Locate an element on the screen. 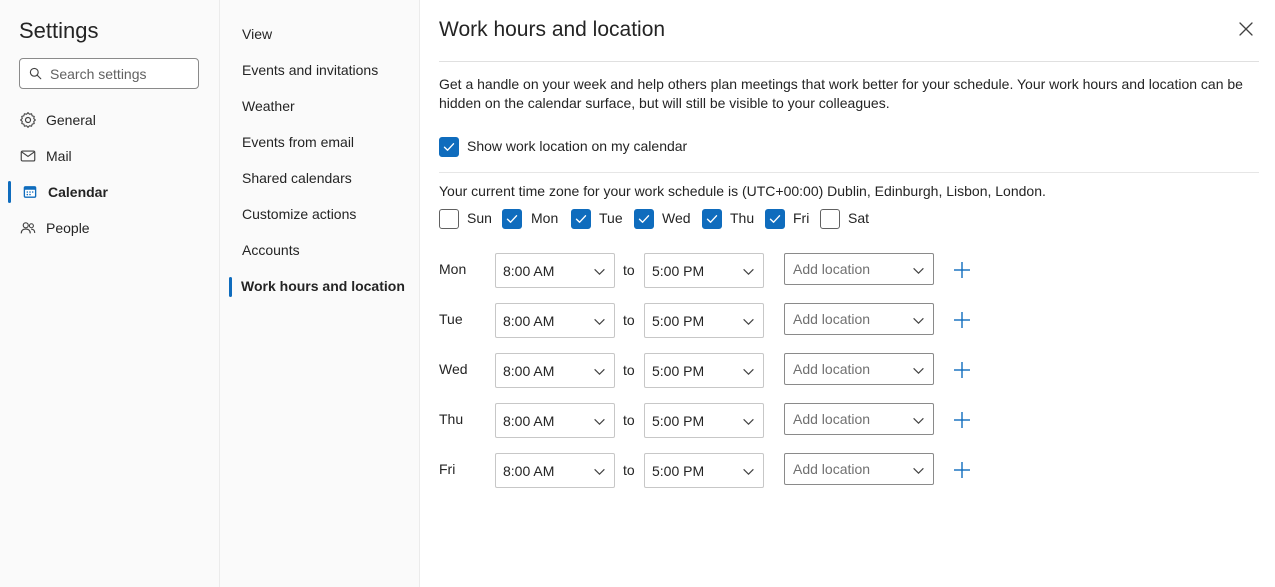 The width and height of the screenshot is (1275, 587). nav-item-mail: Mail is located at coordinates (45, 156).